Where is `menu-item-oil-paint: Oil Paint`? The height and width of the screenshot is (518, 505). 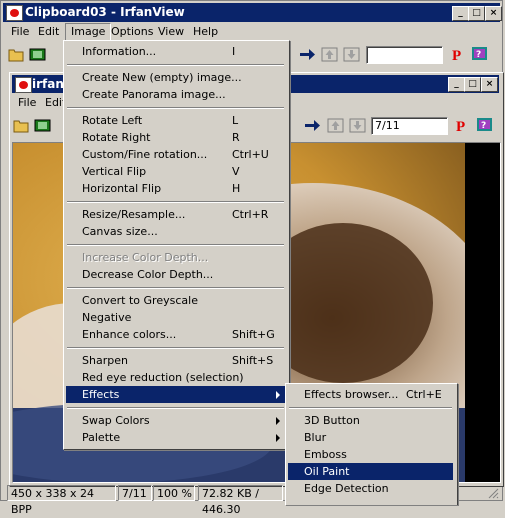
menu-item-oil-paint: Oil Paint is located at coordinates (370, 471).